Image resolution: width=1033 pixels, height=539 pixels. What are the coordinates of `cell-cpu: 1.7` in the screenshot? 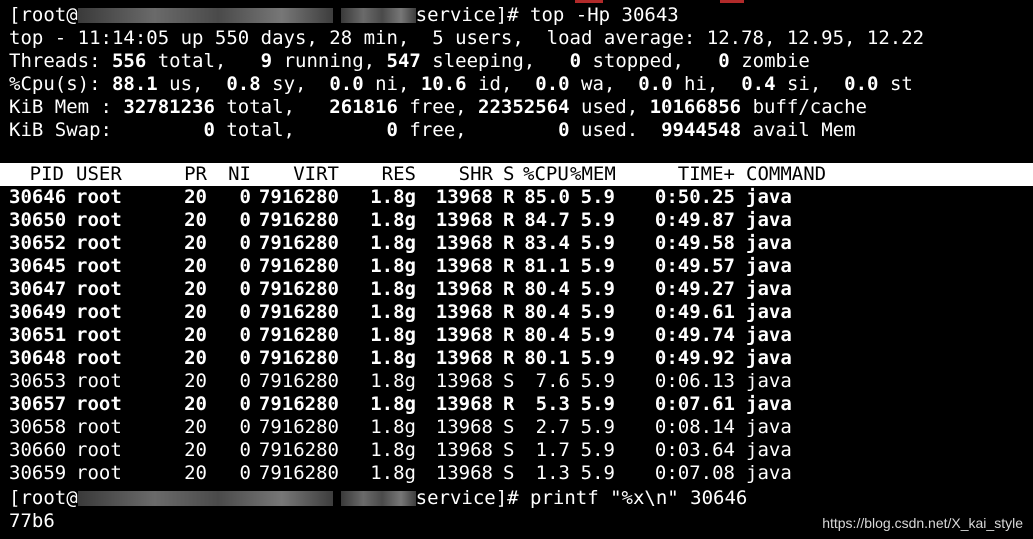 It's located at (552, 450).